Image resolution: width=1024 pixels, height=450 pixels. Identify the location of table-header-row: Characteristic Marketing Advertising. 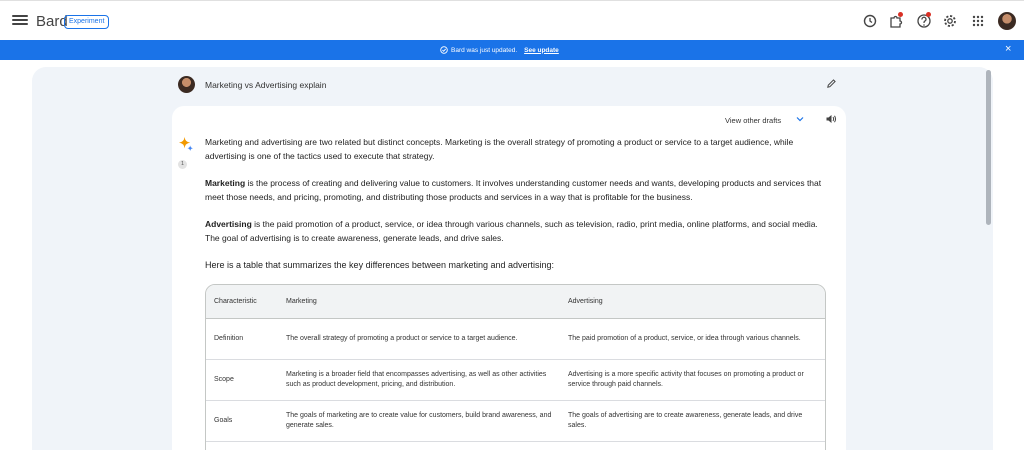
(515, 302).